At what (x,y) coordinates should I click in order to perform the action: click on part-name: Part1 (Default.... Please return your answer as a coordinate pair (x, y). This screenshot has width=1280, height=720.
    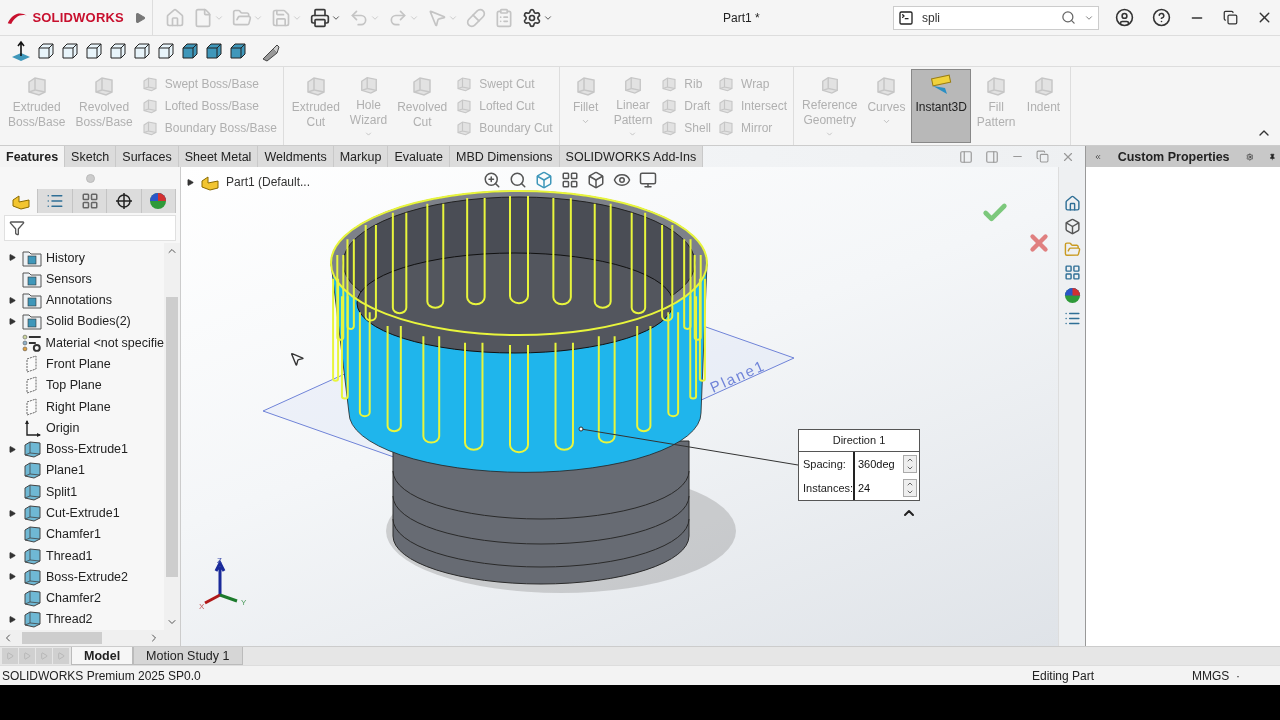
    Looking at the image, I should click on (268, 182).